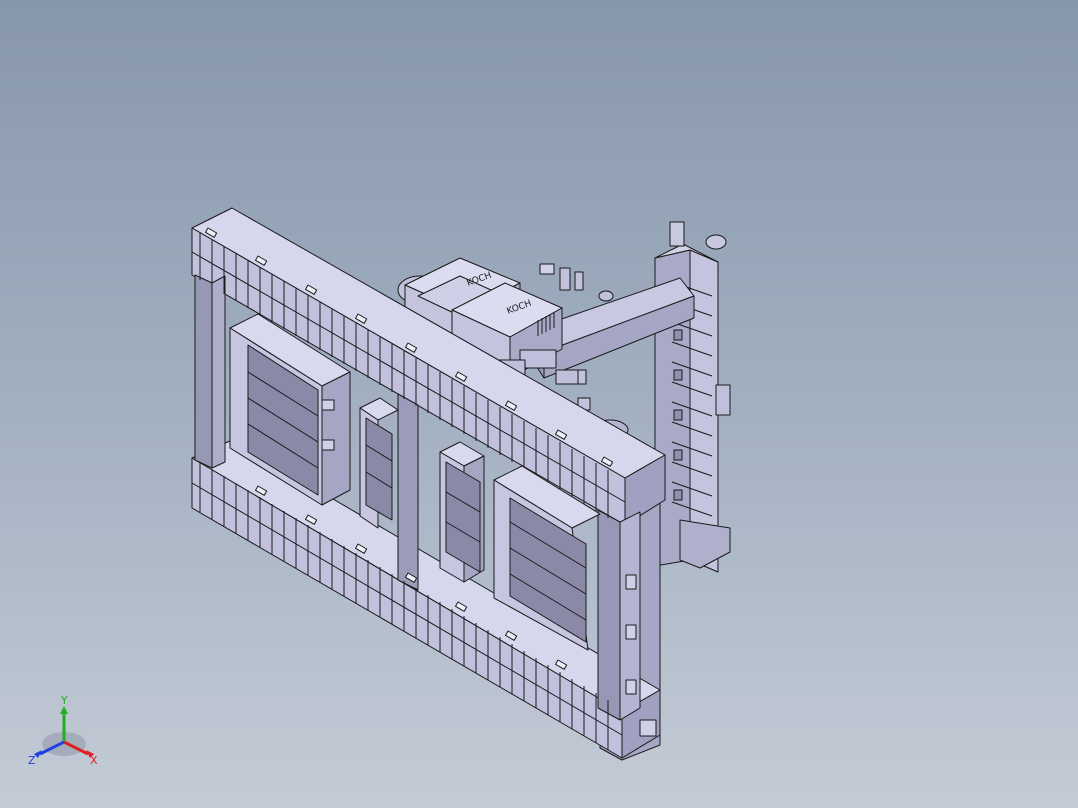 This screenshot has height=808, width=1078. Describe the element at coordinates (32, 760) in the screenshot. I see `triad-z-label: Z` at that location.